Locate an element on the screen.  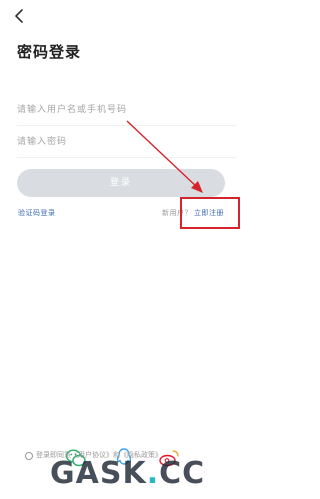
username-input is located at coordinates (127, 110).